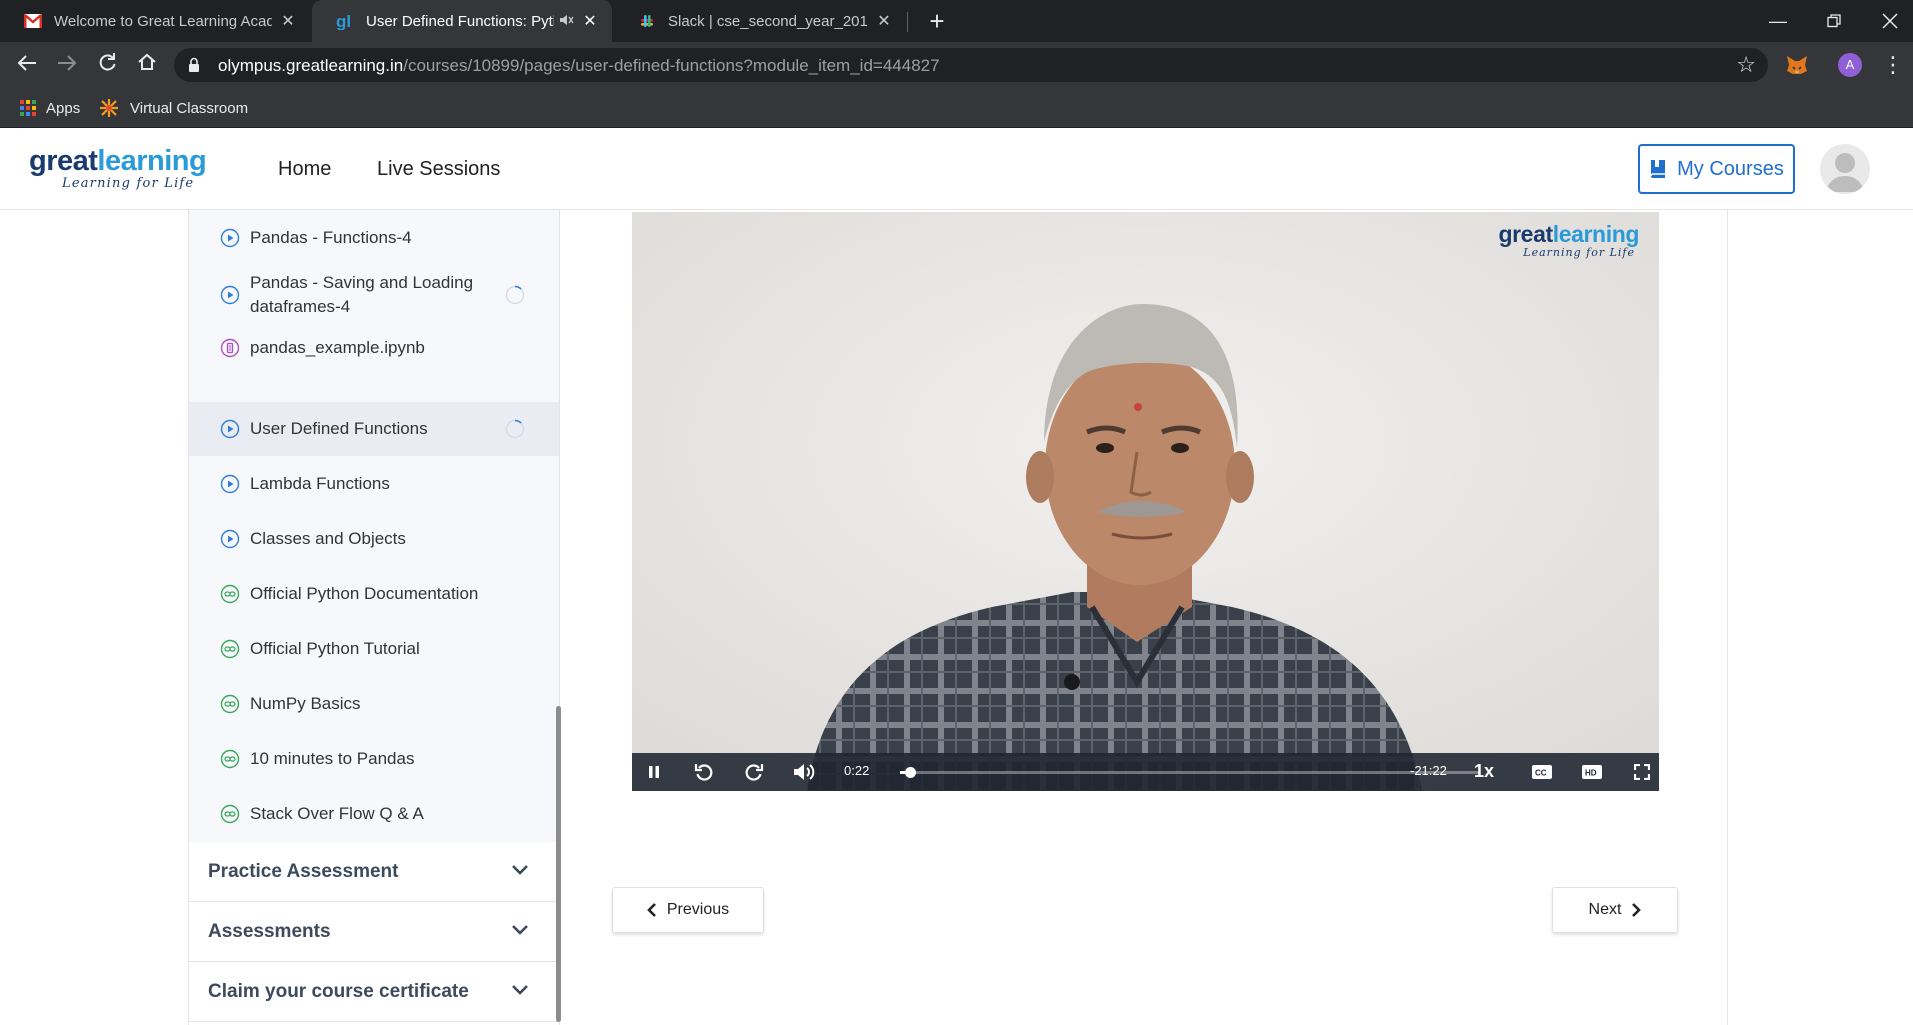  Describe the element at coordinates (907, 22) in the screenshot. I see `tab-separator` at that location.